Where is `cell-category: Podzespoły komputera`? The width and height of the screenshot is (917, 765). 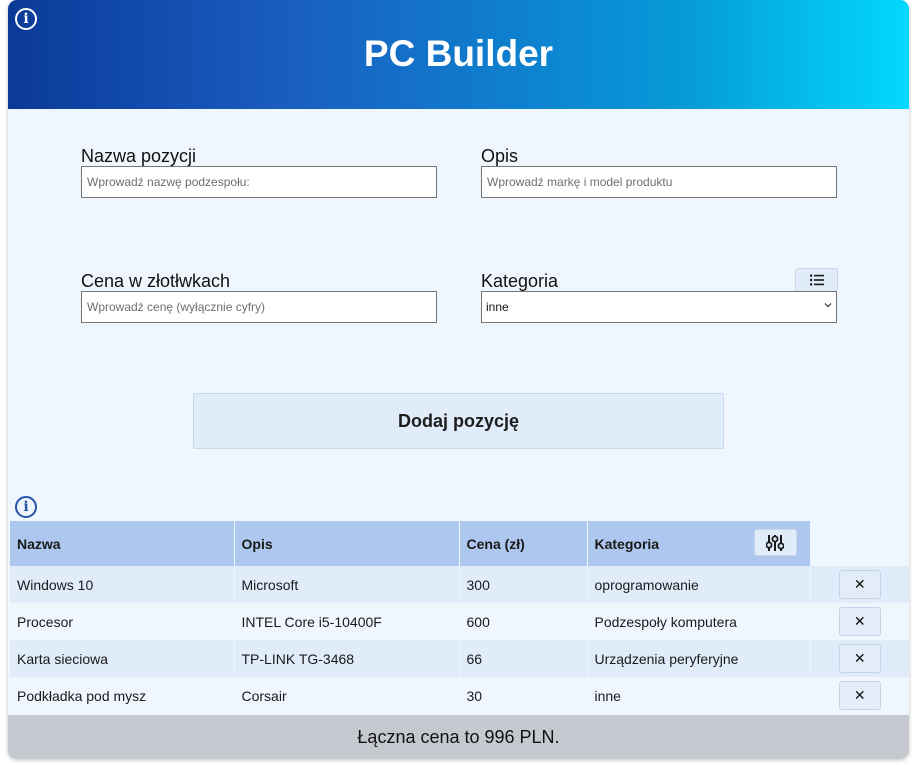
cell-category: Podzespoły komputera is located at coordinates (699, 621).